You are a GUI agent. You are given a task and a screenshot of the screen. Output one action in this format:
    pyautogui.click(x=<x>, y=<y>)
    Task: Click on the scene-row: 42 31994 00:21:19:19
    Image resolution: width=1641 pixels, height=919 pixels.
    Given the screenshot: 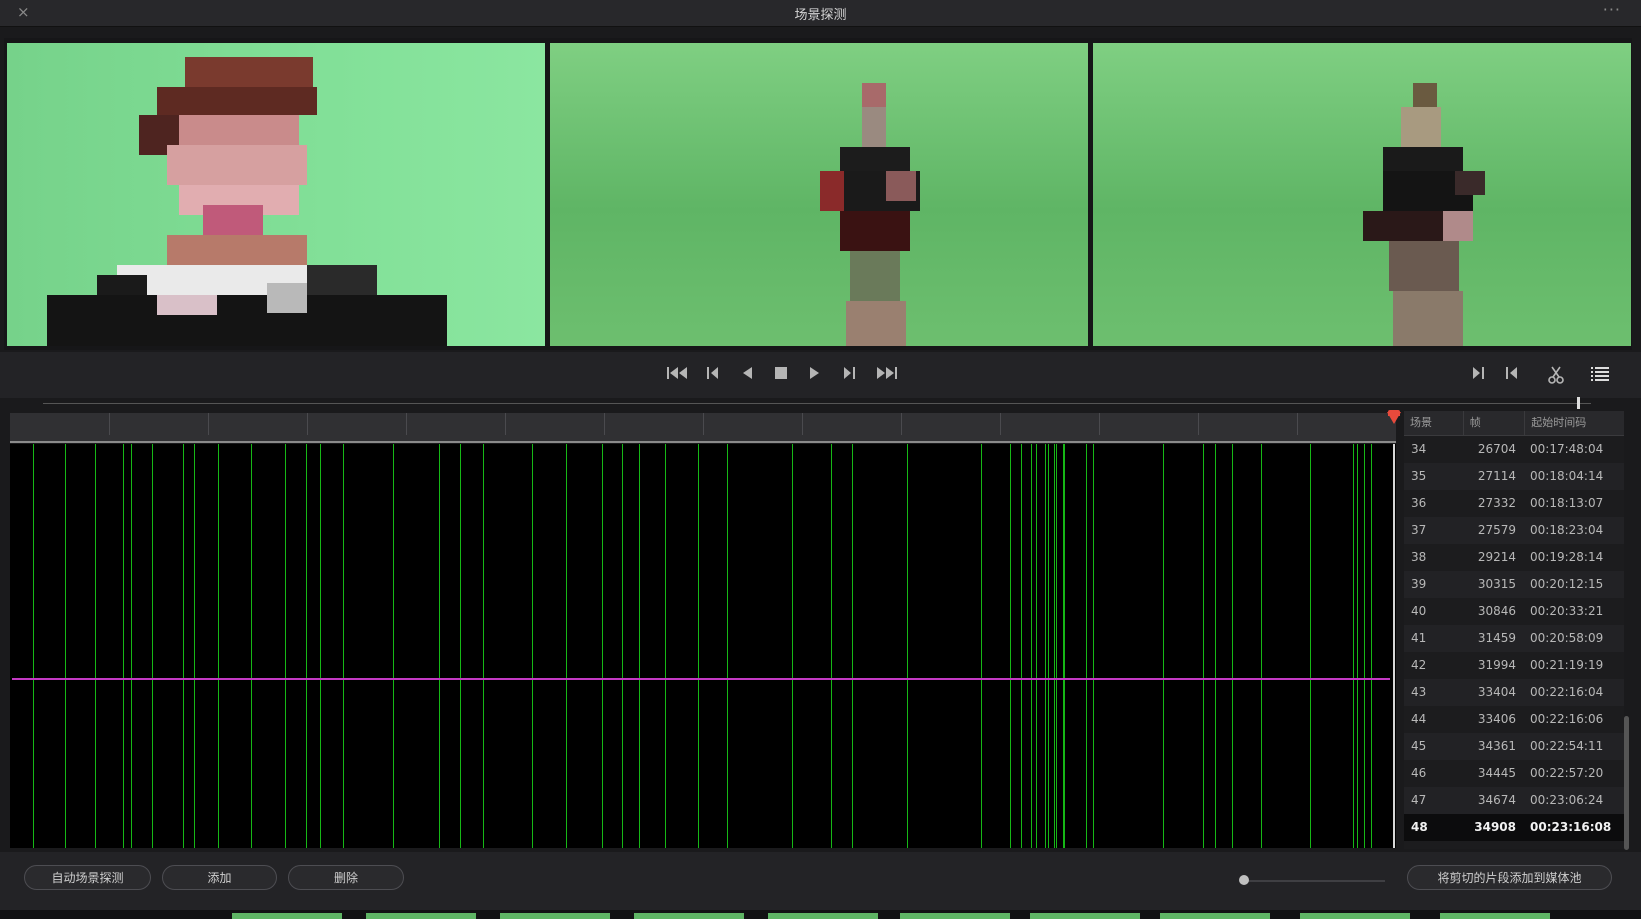 What is the action you would take?
    pyautogui.click(x=1514, y=665)
    